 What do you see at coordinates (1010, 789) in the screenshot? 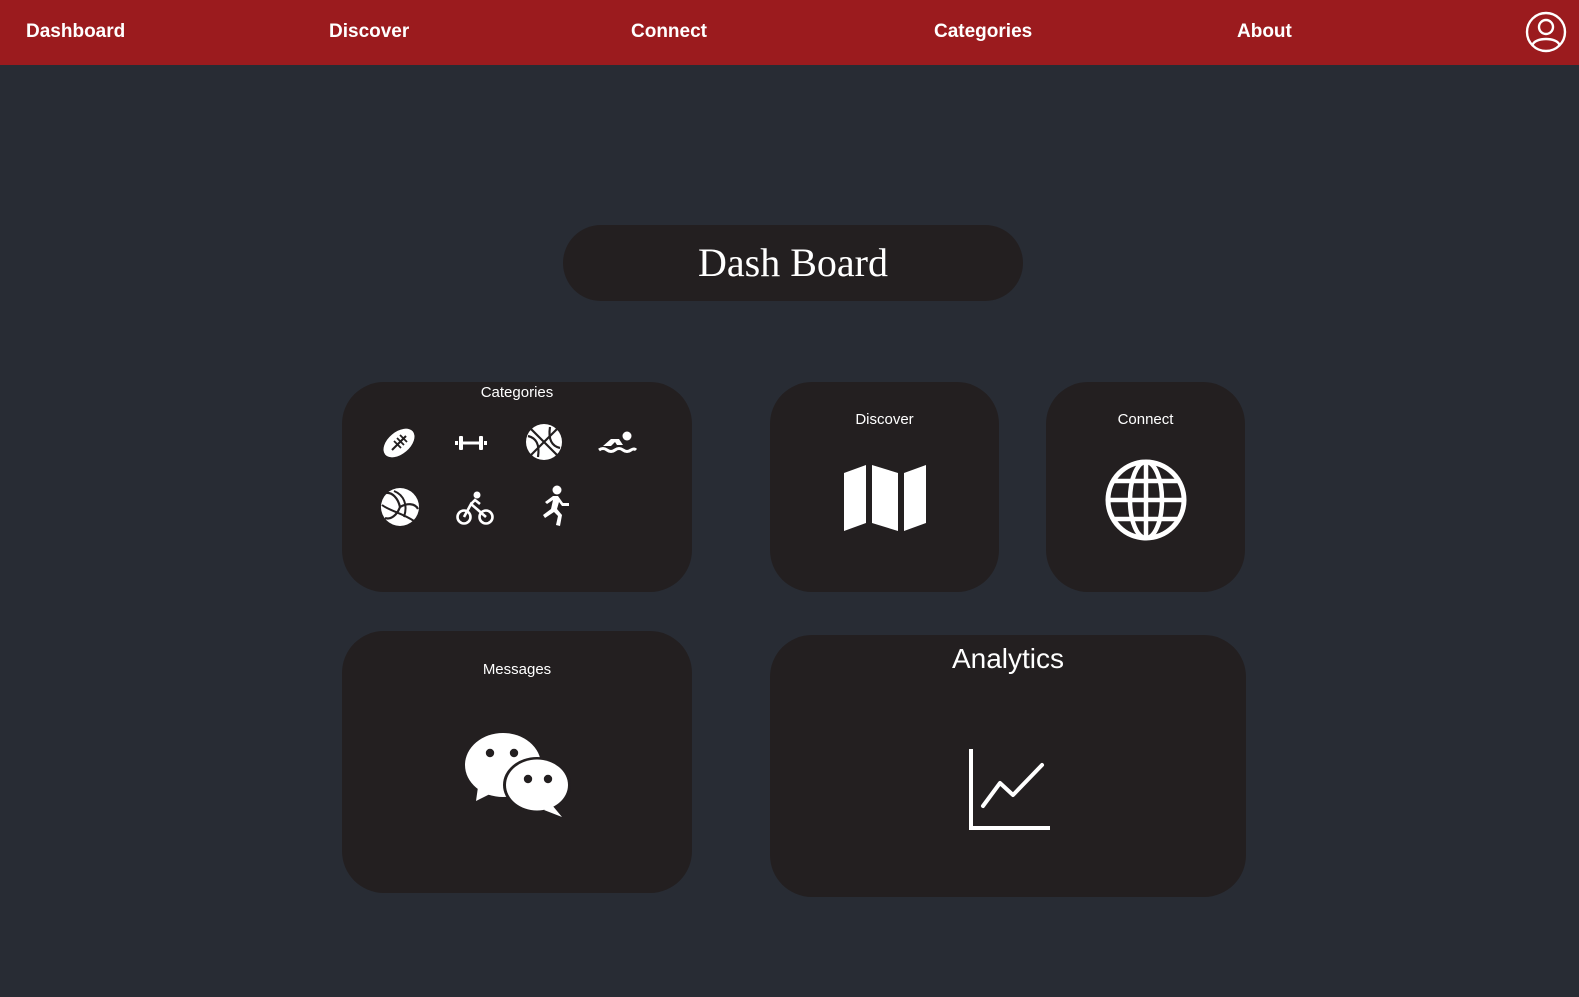
I see `line-chart-icon` at bounding box center [1010, 789].